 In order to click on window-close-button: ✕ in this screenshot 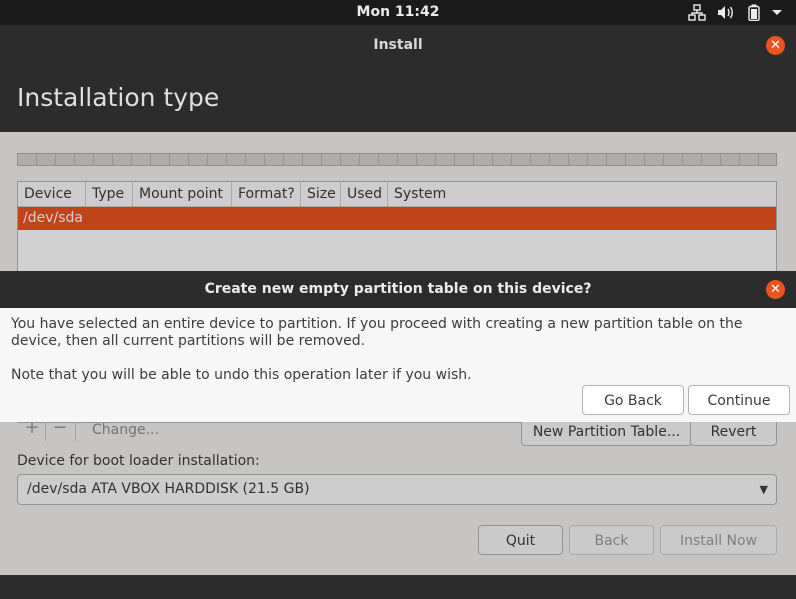, I will do `click(775, 45)`.